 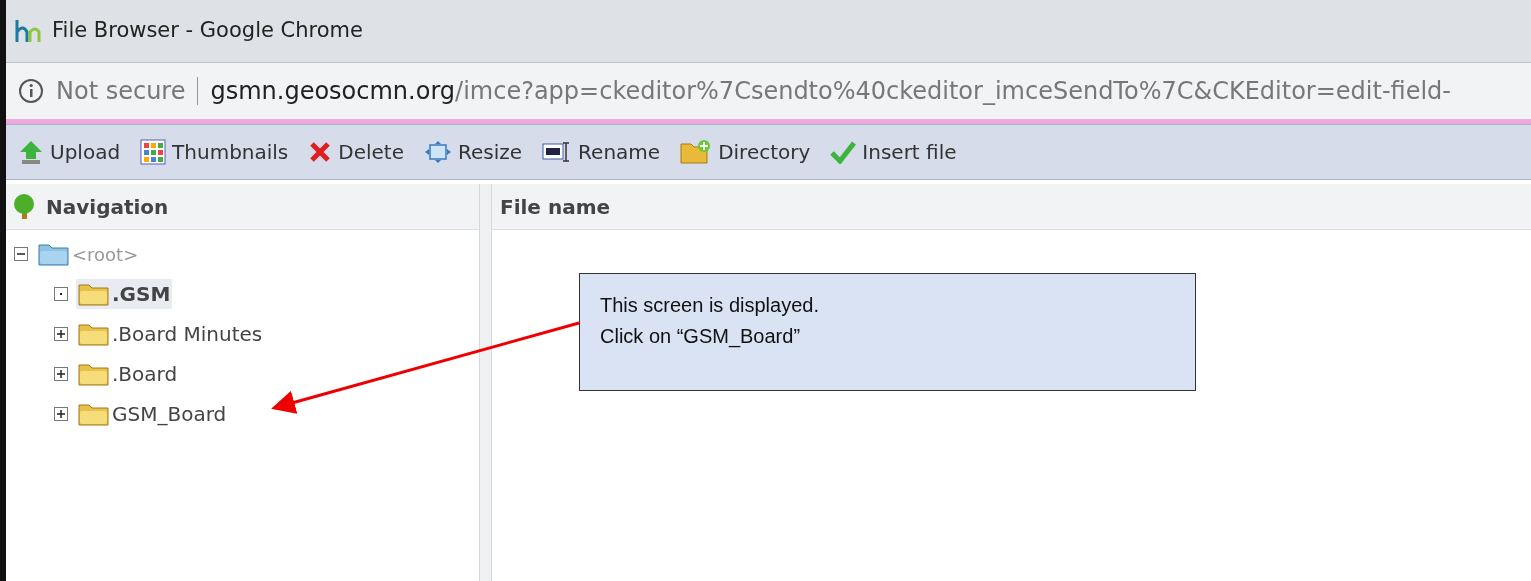 What do you see at coordinates (601, 152) in the screenshot?
I see `toolbar-button: Rename` at bounding box center [601, 152].